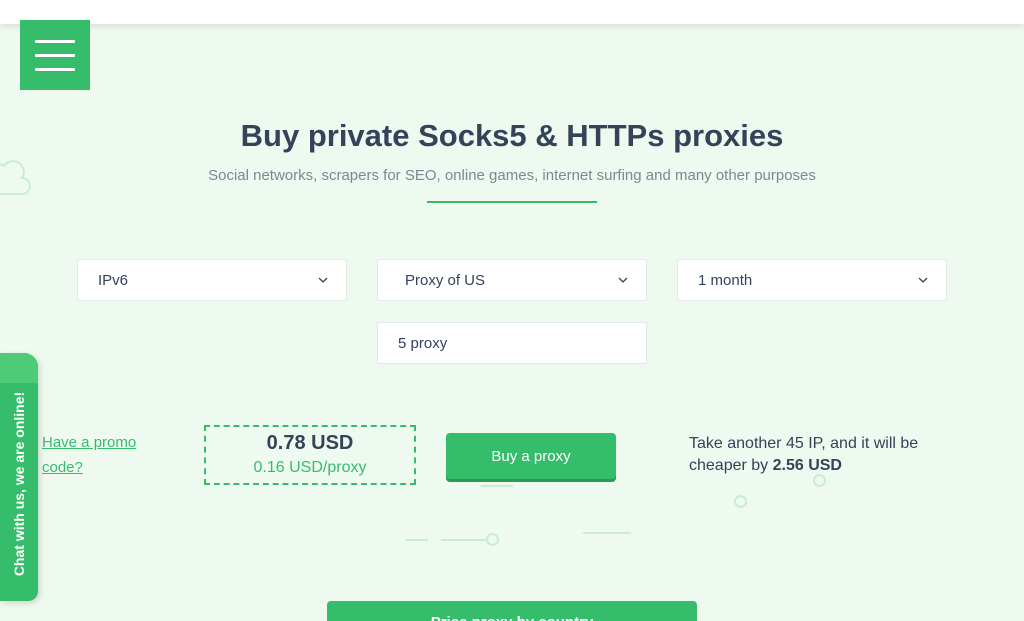  What do you see at coordinates (512, 202) in the screenshot?
I see `title-divider` at bounding box center [512, 202].